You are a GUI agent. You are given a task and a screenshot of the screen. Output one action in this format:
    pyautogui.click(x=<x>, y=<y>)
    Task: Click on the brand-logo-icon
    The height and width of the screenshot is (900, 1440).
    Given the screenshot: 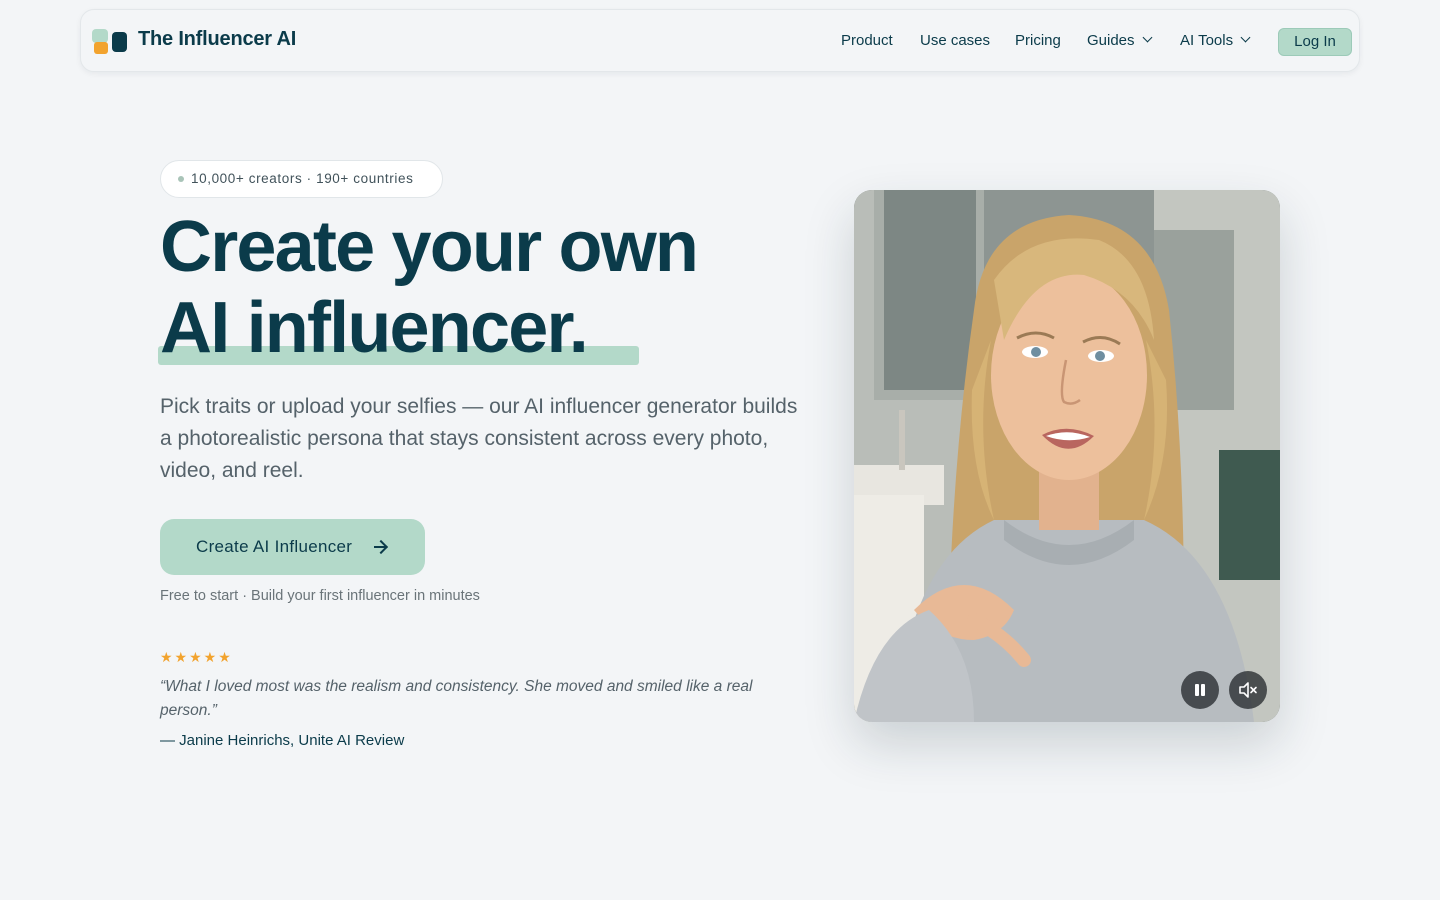 What is the action you would take?
    pyautogui.click(x=110, y=42)
    